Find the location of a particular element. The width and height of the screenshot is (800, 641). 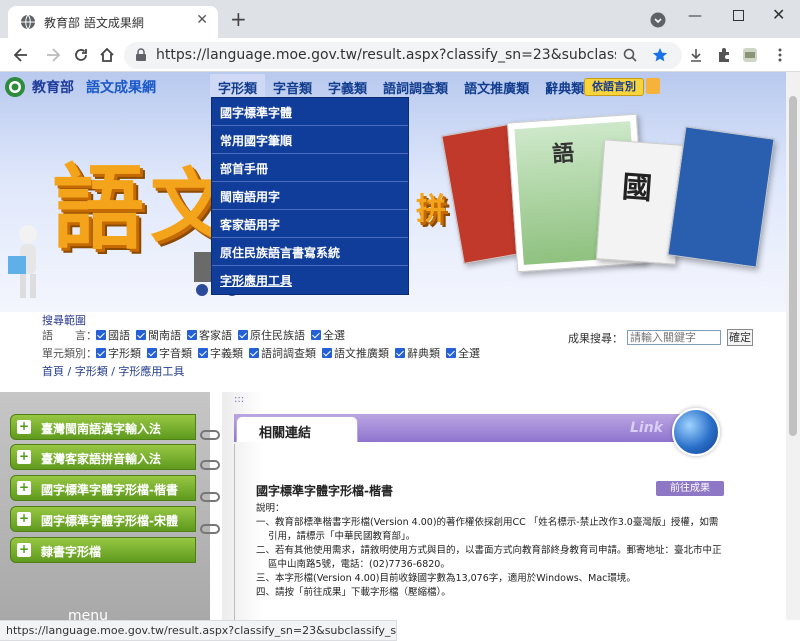

tab-title: 教育部 語文成果網 is located at coordinates (94, 23).